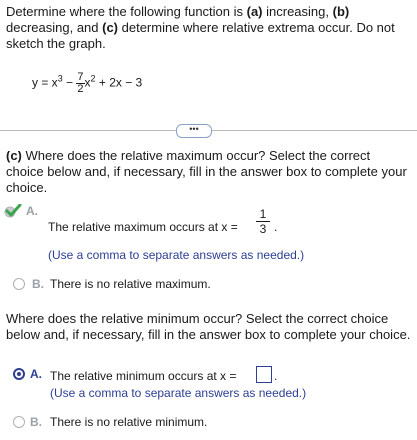 The image size is (417, 440). What do you see at coordinates (87, 83) in the screenshot?
I see `function-expression: y = x3 − 7 2 x2 + 2x − 3` at bounding box center [87, 83].